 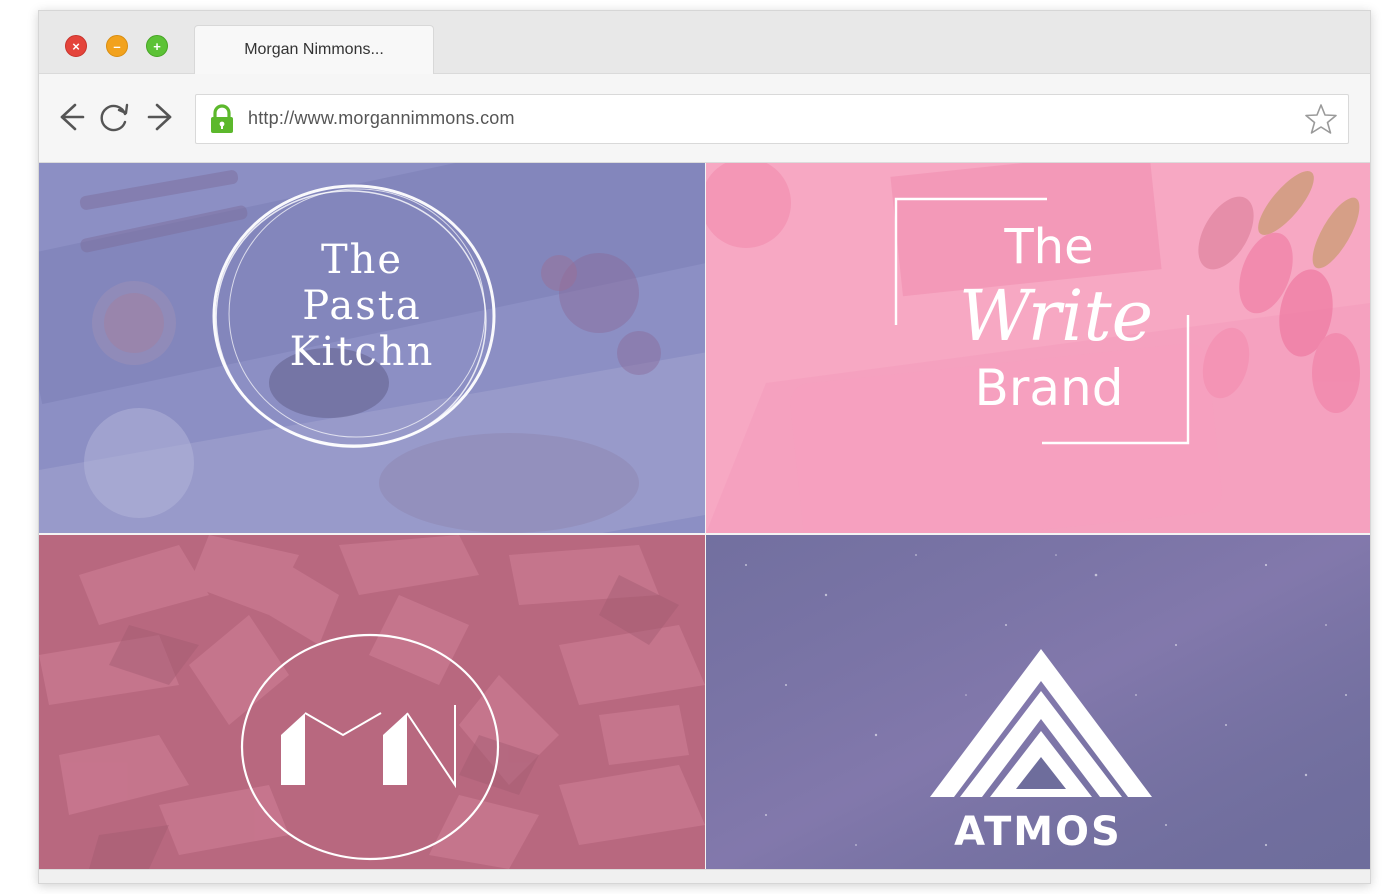 I want to click on address-bar: http://www.morgannimmons.com, so click(x=772, y=119).